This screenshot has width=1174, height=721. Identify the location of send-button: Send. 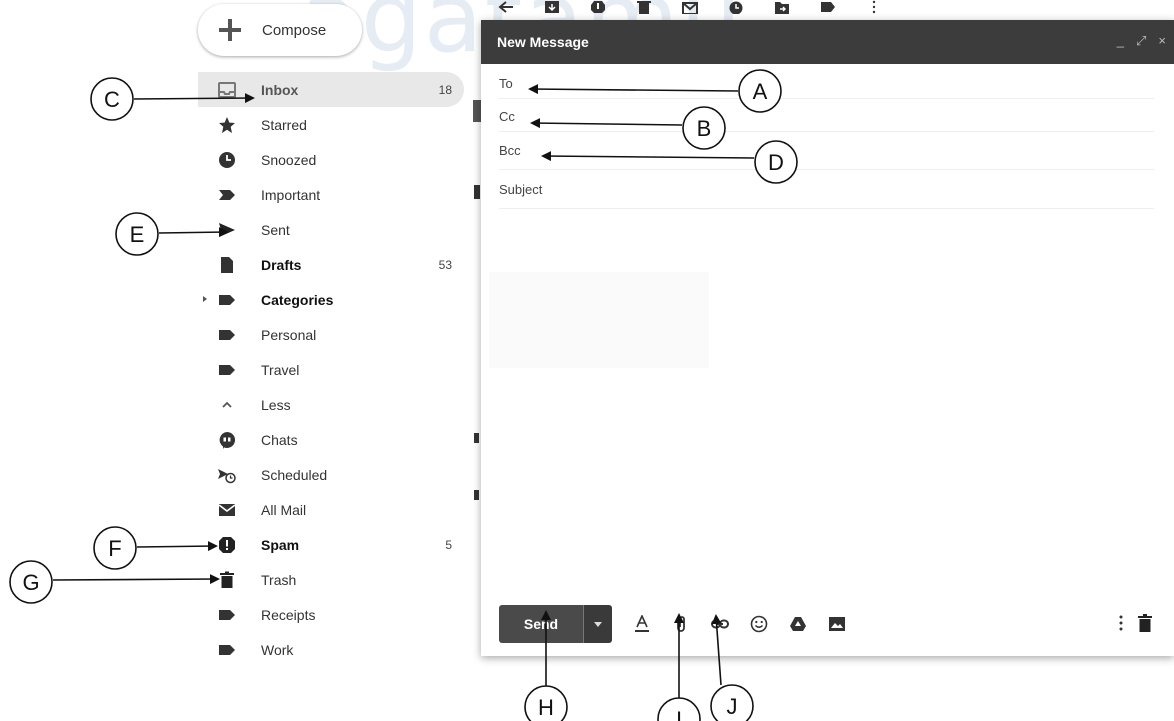
(541, 624).